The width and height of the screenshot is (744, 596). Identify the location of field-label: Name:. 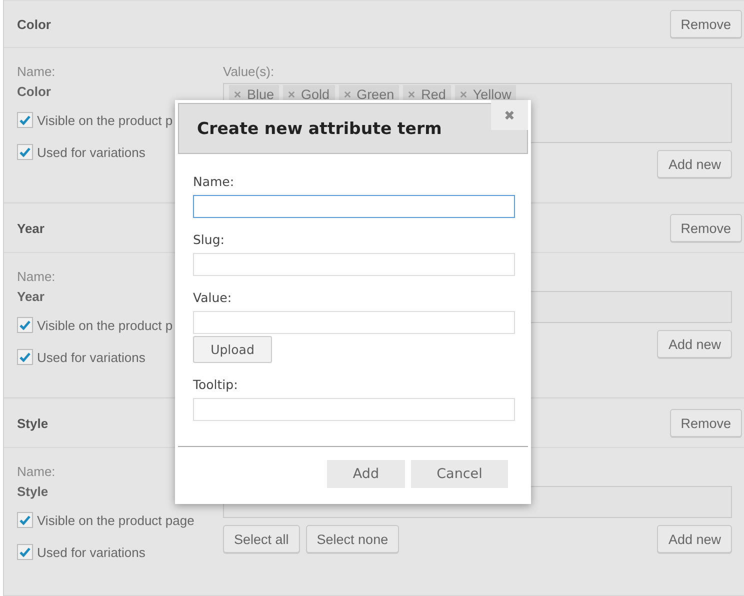
(214, 181).